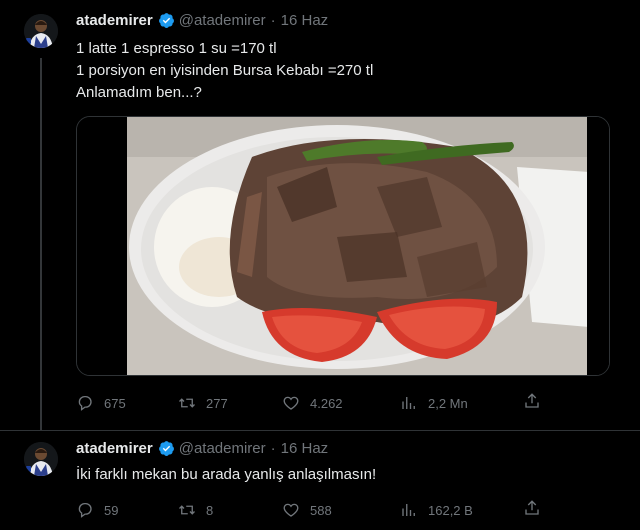 Image resolution: width=640 pixels, height=530 pixels. What do you see at coordinates (139, 92) in the screenshot?
I see `tweet-text-line: Anlamadım ben...?` at bounding box center [139, 92].